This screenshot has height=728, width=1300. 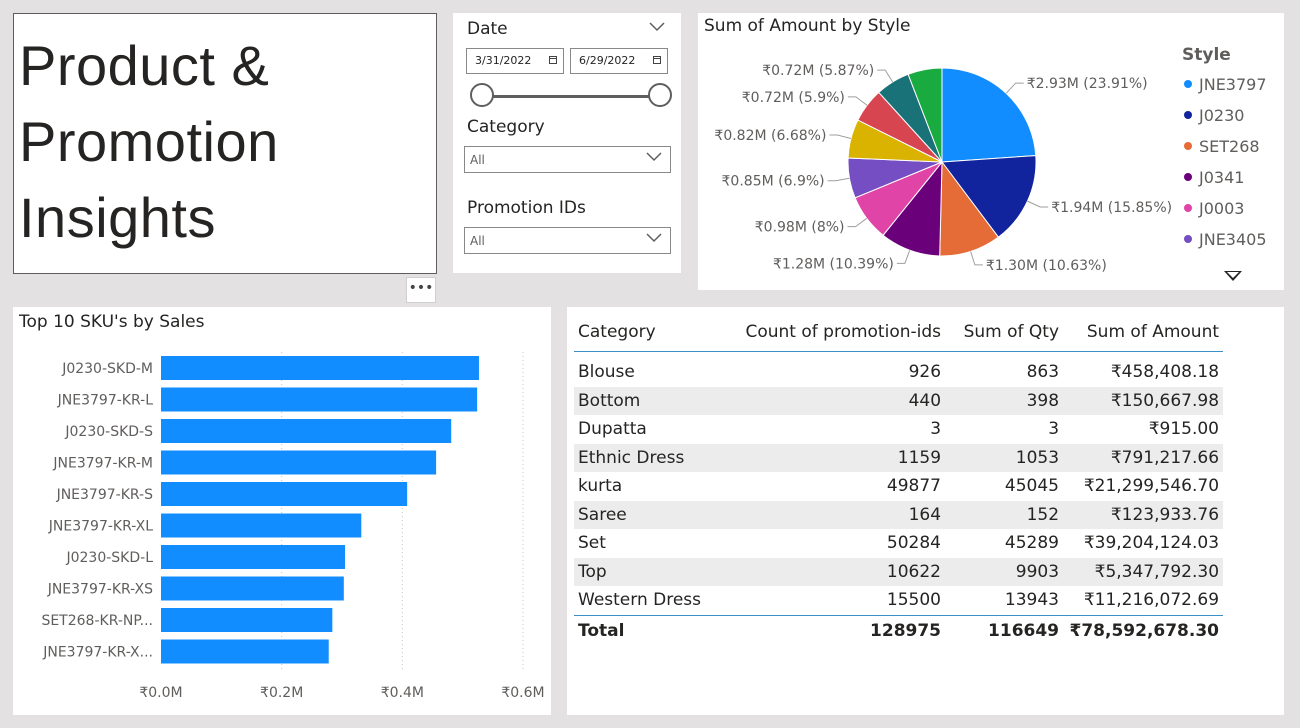 I want to click on table-cell: Saree, so click(x=640, y=514).